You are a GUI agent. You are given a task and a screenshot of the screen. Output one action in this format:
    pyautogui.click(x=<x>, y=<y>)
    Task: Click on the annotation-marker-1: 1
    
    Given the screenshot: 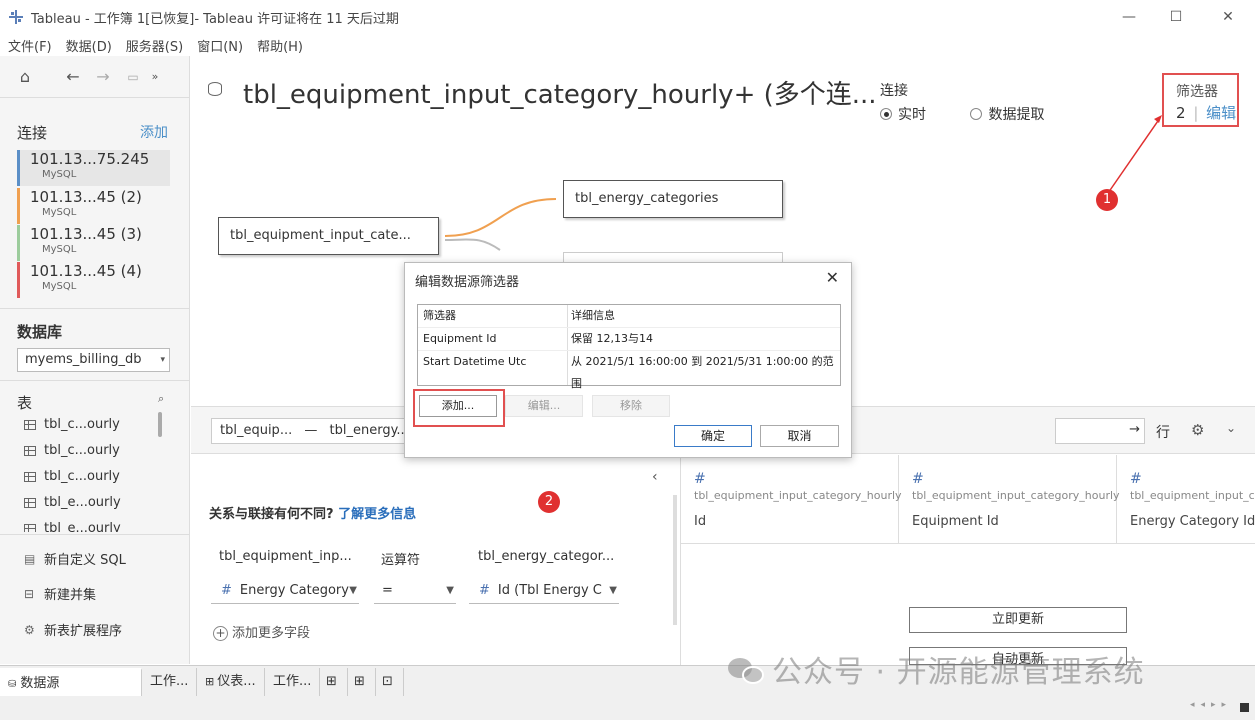 What is the action you would take?
    pyautogui.click(x=1107, y=200)
    